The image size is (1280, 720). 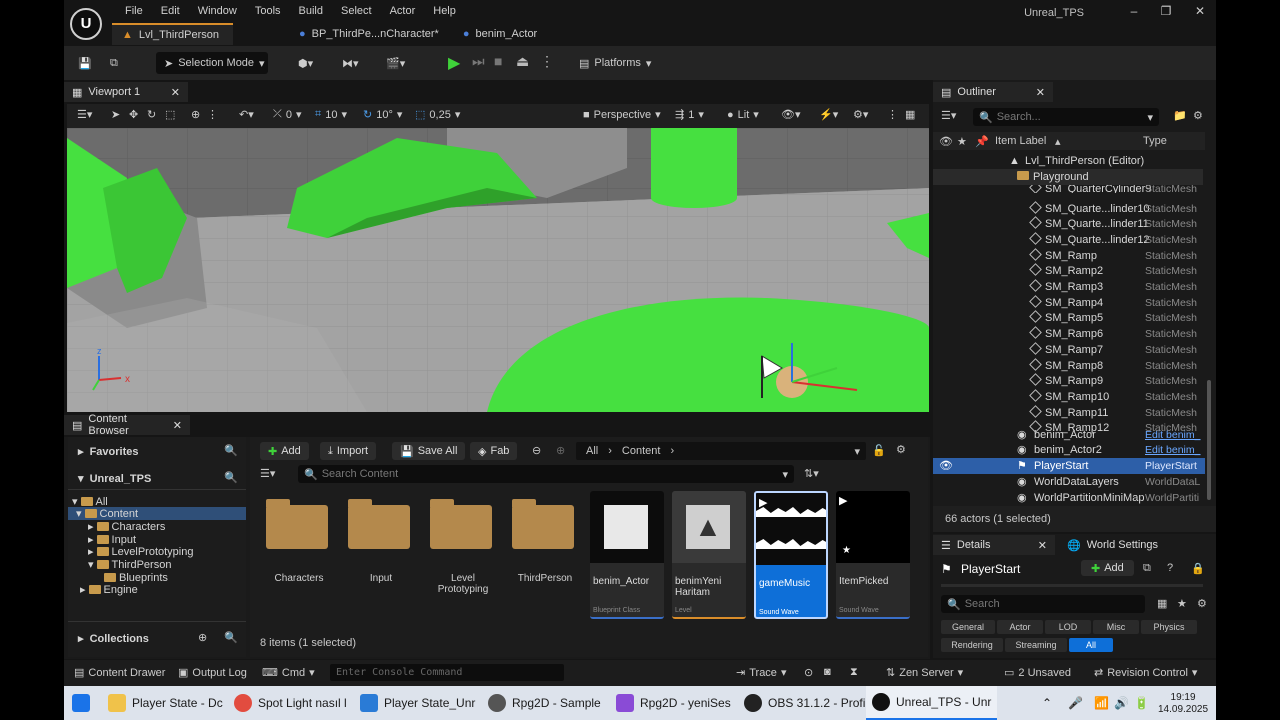 What do you see at coordinates (1068, 412) in the screenshot?
I see `outliner-row: SM_Ramp11 StaticMesh` at bounding box center [1068, 412].